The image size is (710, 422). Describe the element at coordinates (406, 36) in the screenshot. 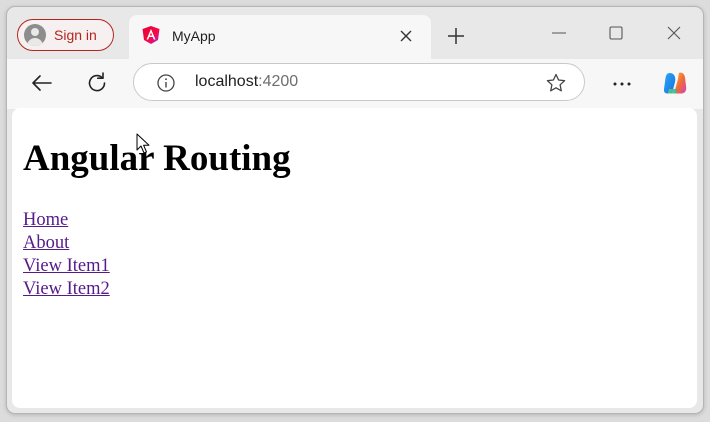

I see `close-icon` at that location.